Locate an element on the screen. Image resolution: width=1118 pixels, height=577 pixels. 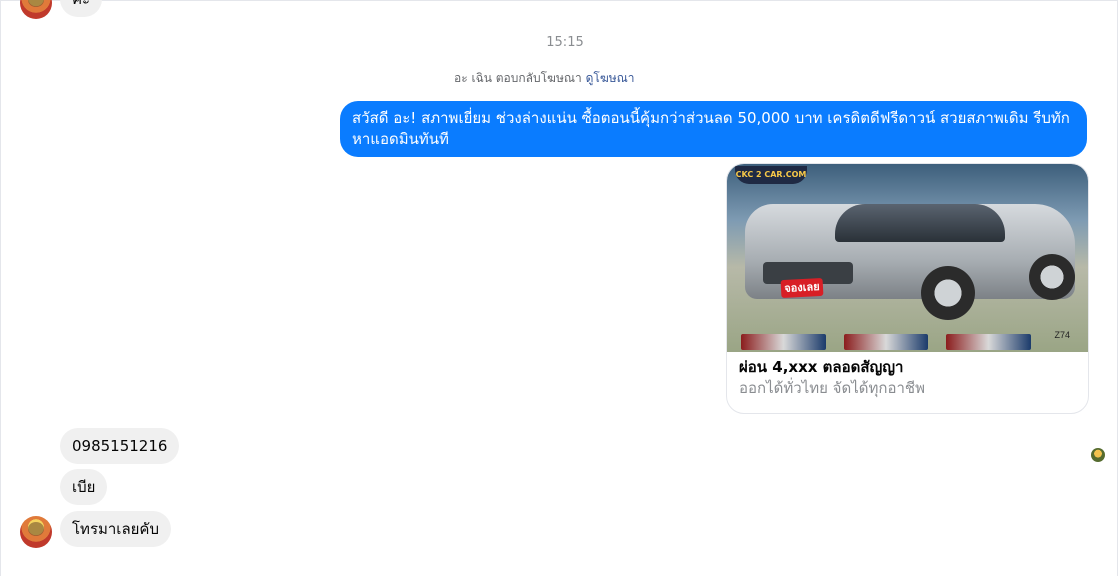
ad-reply-note: อะ เฉิน ตอบกลับโฆษณา ดูโฆษณา is located at coordinates (544, 78).